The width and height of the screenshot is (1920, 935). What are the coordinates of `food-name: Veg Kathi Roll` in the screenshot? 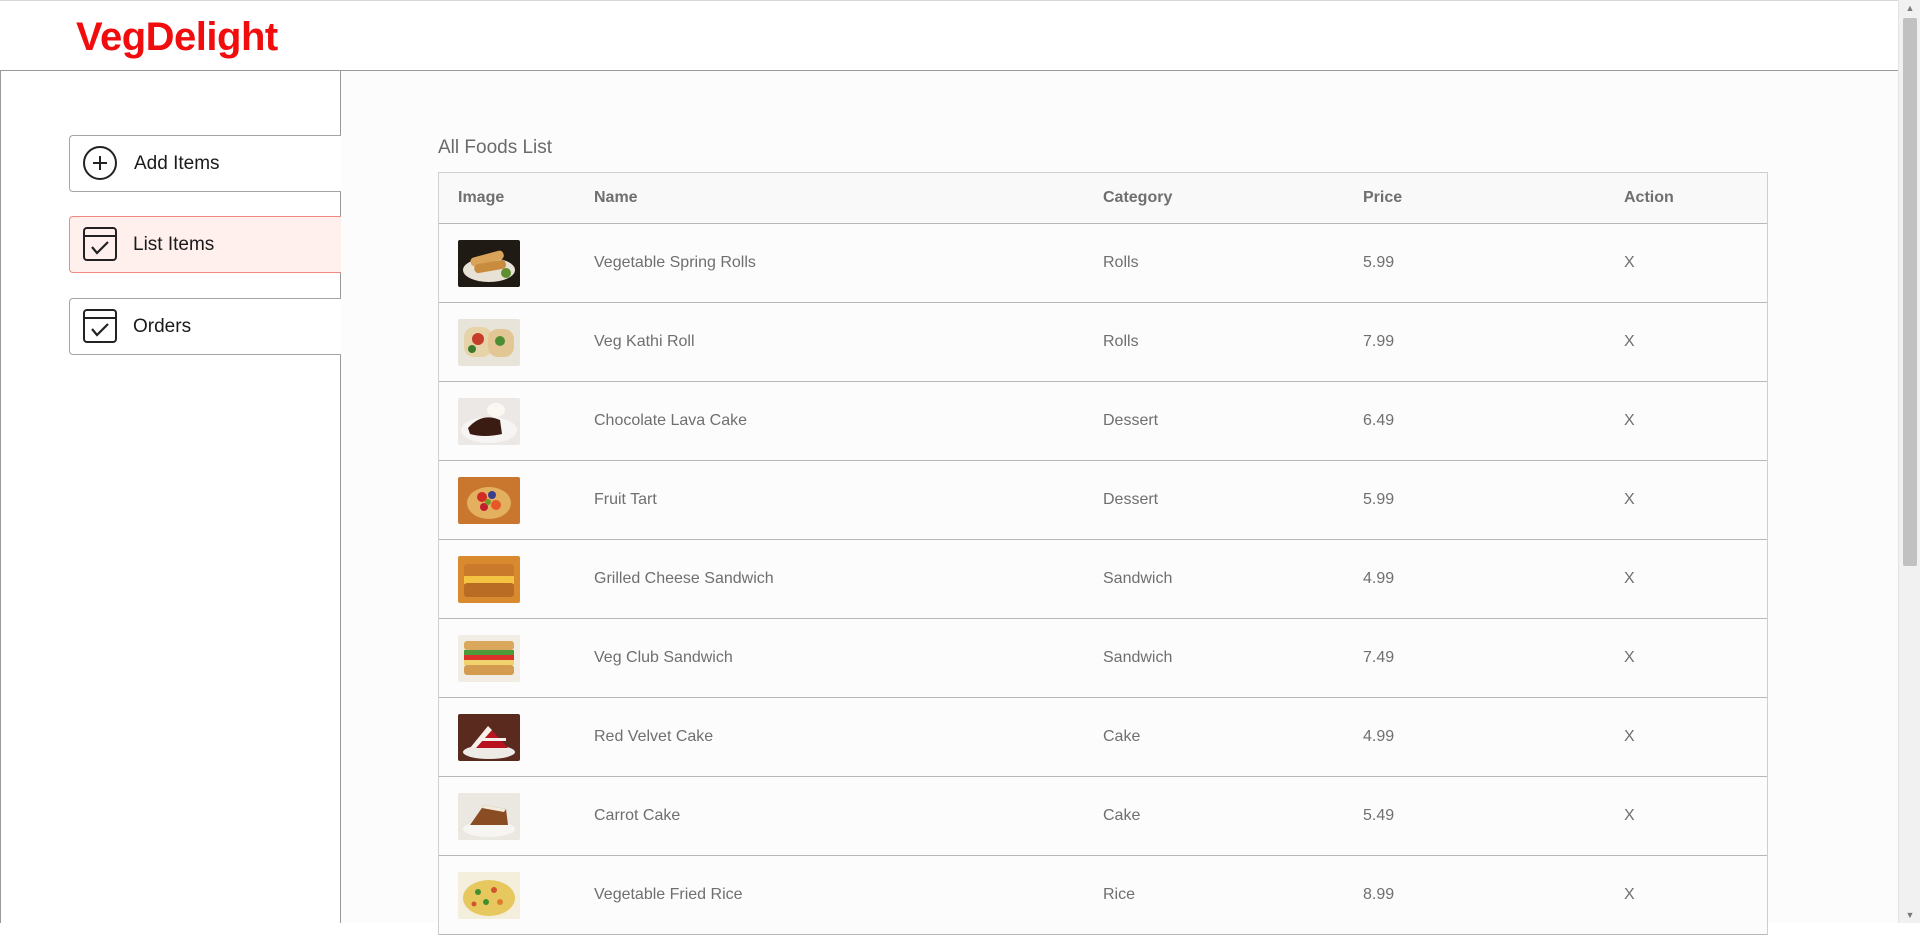 It's located at (644, 341).